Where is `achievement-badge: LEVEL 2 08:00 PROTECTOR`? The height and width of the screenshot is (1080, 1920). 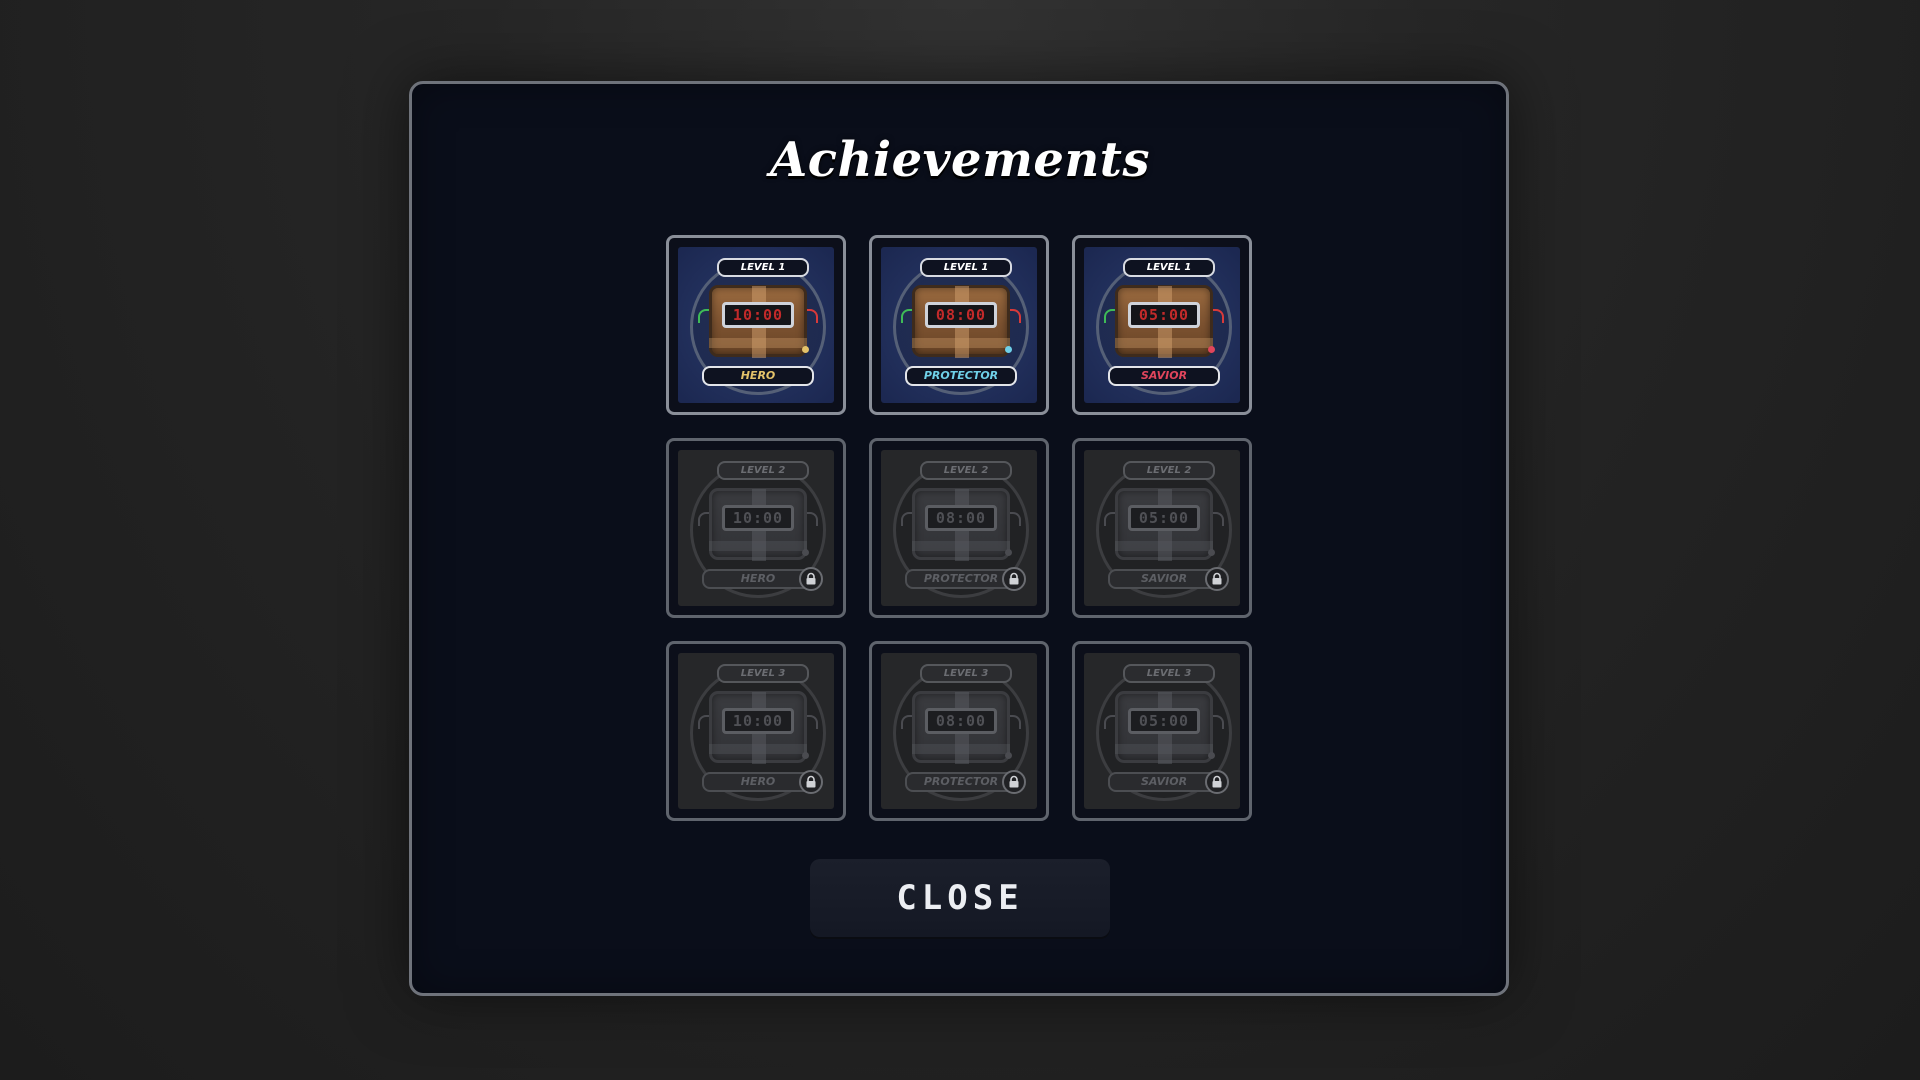 achievement-badge: LEVEL 2 08:00 PROTECTOR is located at coordinates (959, 528).